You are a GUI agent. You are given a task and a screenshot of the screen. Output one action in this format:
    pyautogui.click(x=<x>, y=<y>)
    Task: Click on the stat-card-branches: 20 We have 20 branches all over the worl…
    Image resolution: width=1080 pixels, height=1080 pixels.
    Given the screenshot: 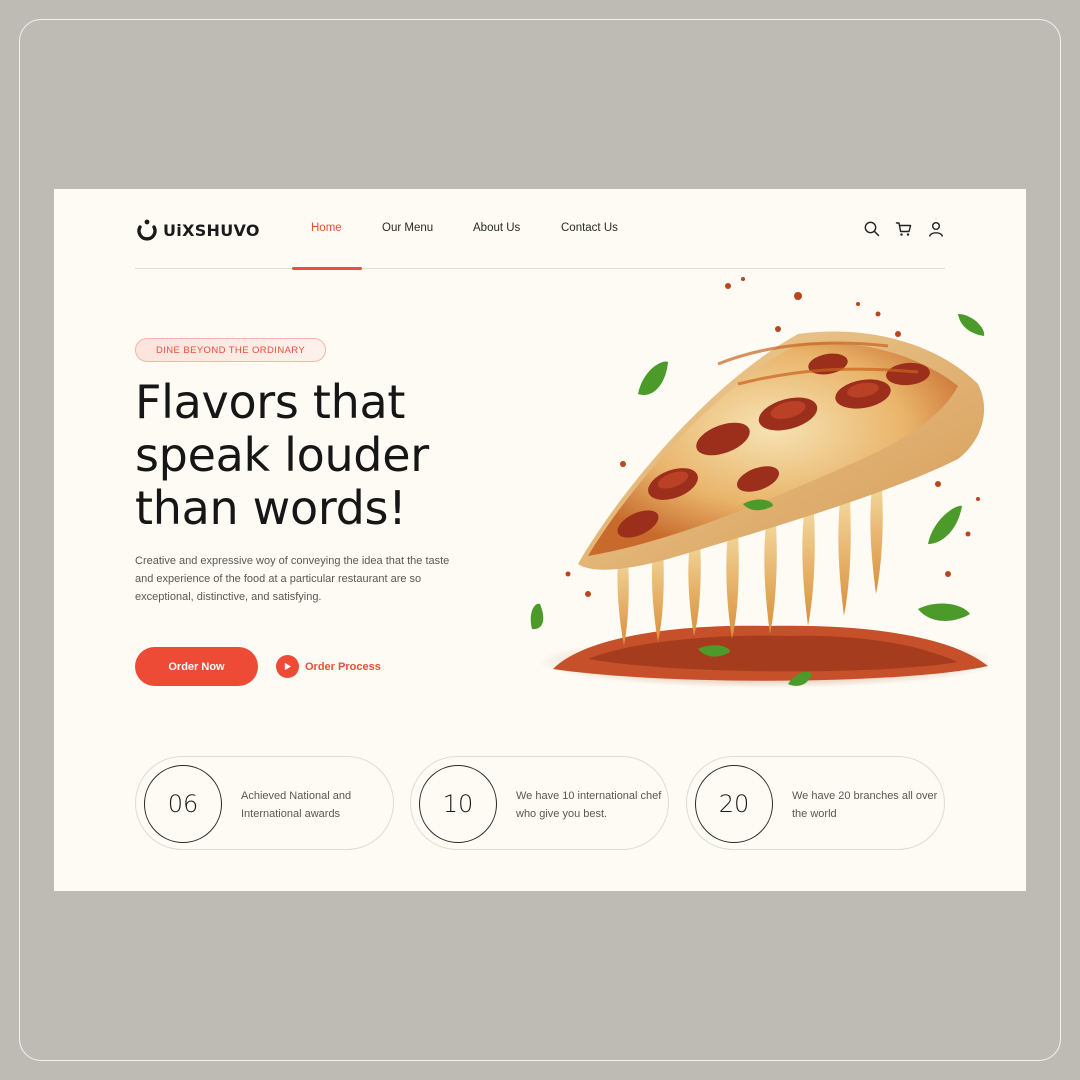 What is the action you would take?
    pyautogui.click(x=815, y=803)
    